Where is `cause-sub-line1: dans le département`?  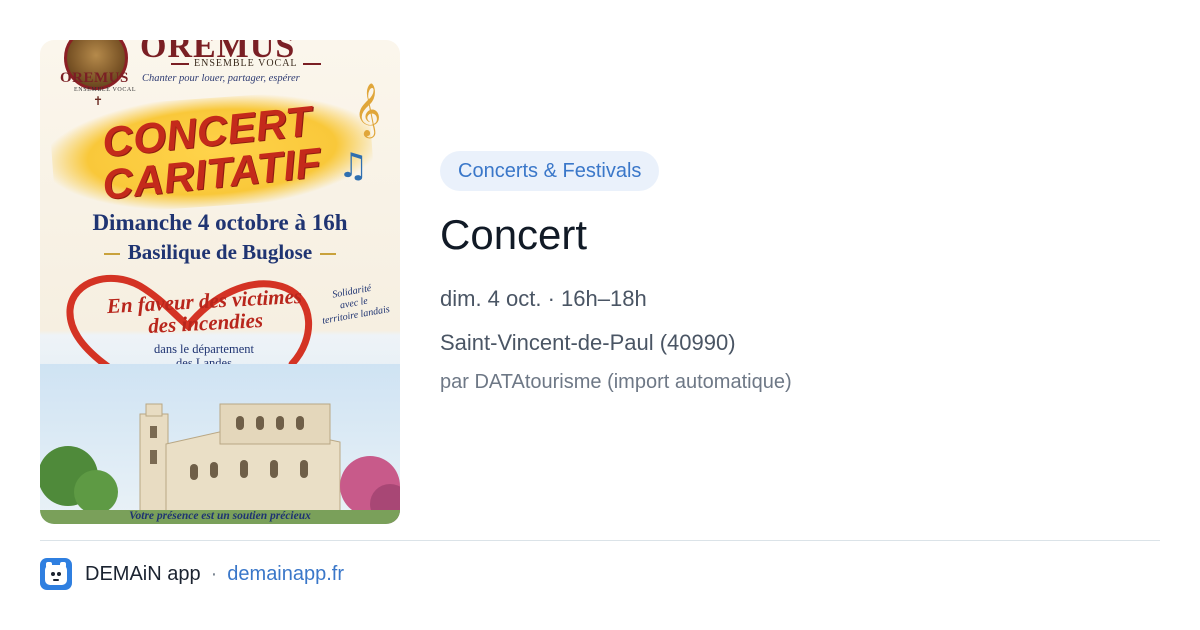
cause-sub-line1: dans le département is located at coordinates (204, 349).